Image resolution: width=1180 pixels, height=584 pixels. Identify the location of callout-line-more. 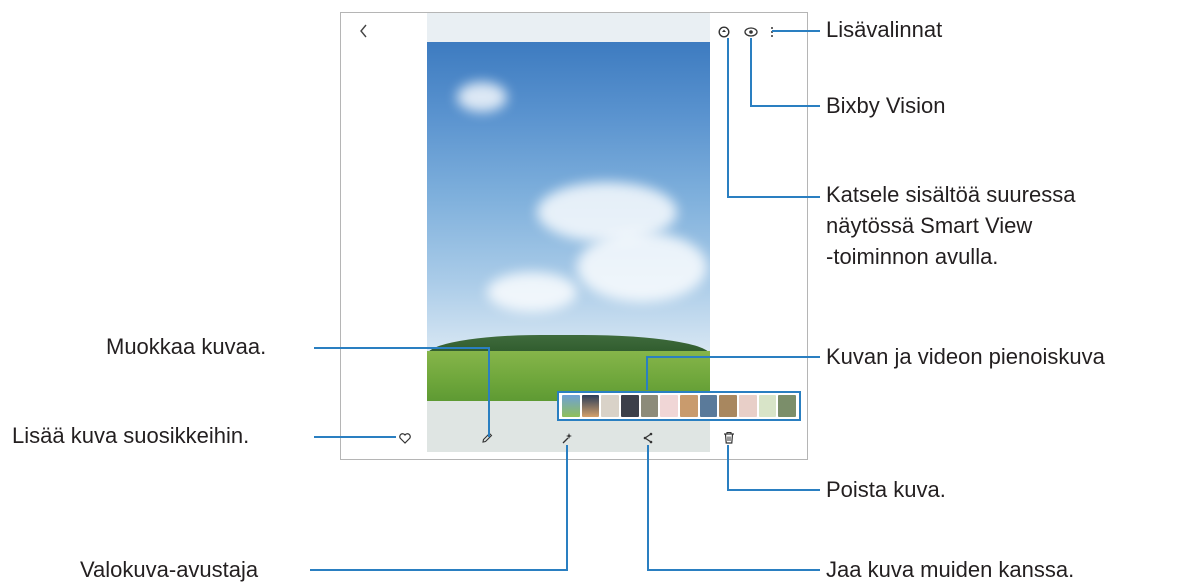
(796, 31).